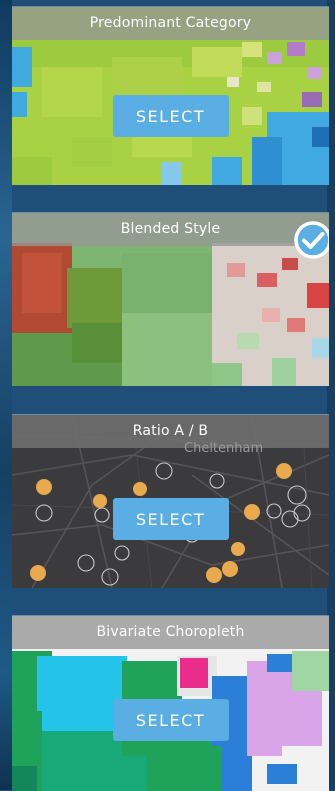 Image resolution: width=335 pixels, height=791 pixels. Describe the element at coordinates (170, 116) in the screenshot. I see `select-button-predominant-category: SELECT` at that location.